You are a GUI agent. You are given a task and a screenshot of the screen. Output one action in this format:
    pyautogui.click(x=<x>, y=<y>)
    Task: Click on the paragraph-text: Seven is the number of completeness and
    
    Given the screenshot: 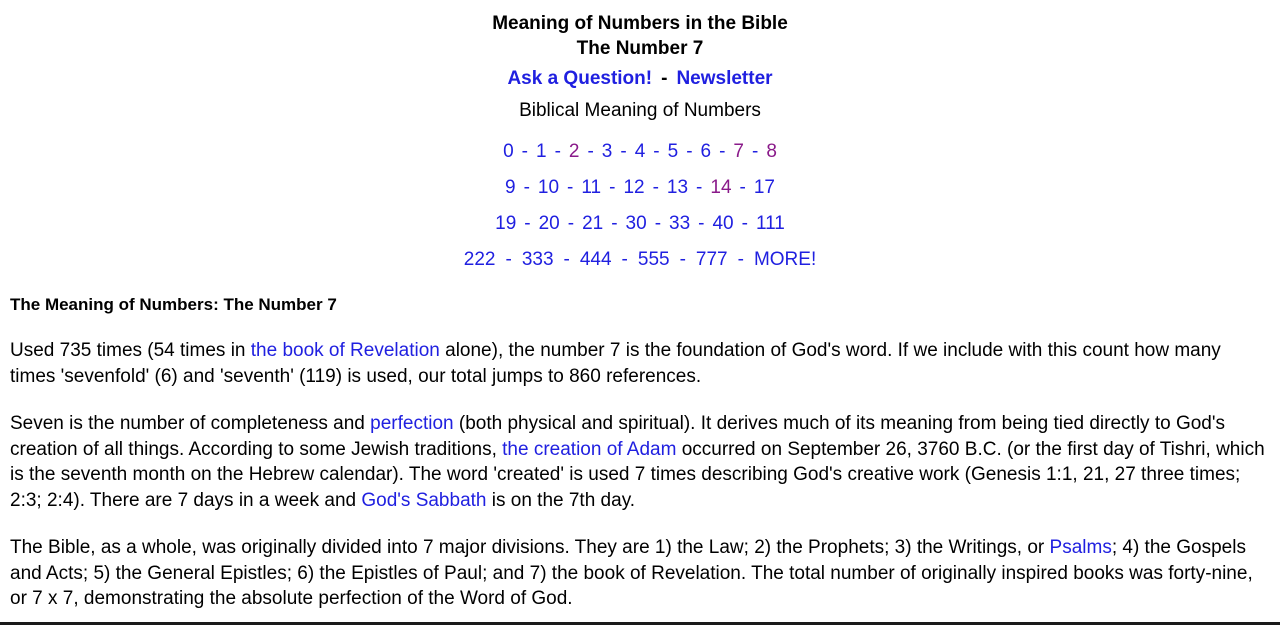 What is the action you would take?
    pyautogui.click(x=190, y=423)
    